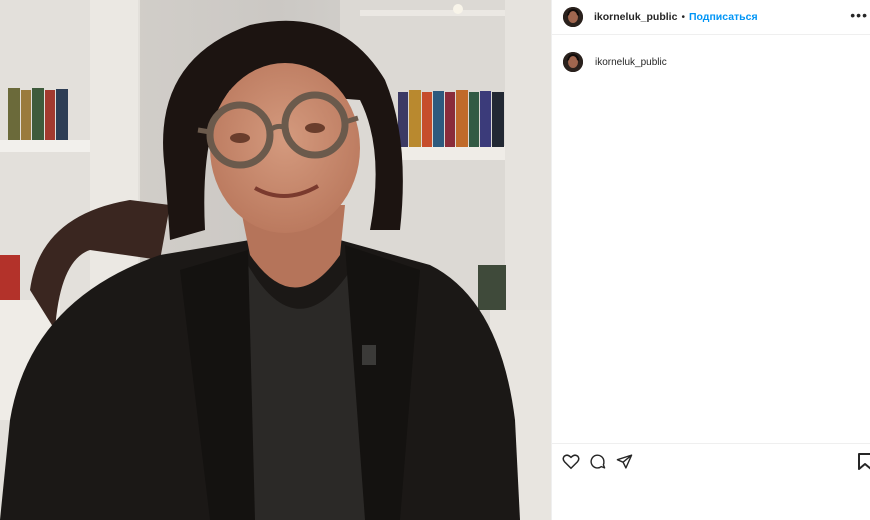  What do you see at coordinates (624, 464) in the screenshot?
I see `share-icon` at bounding box center [624, 464].